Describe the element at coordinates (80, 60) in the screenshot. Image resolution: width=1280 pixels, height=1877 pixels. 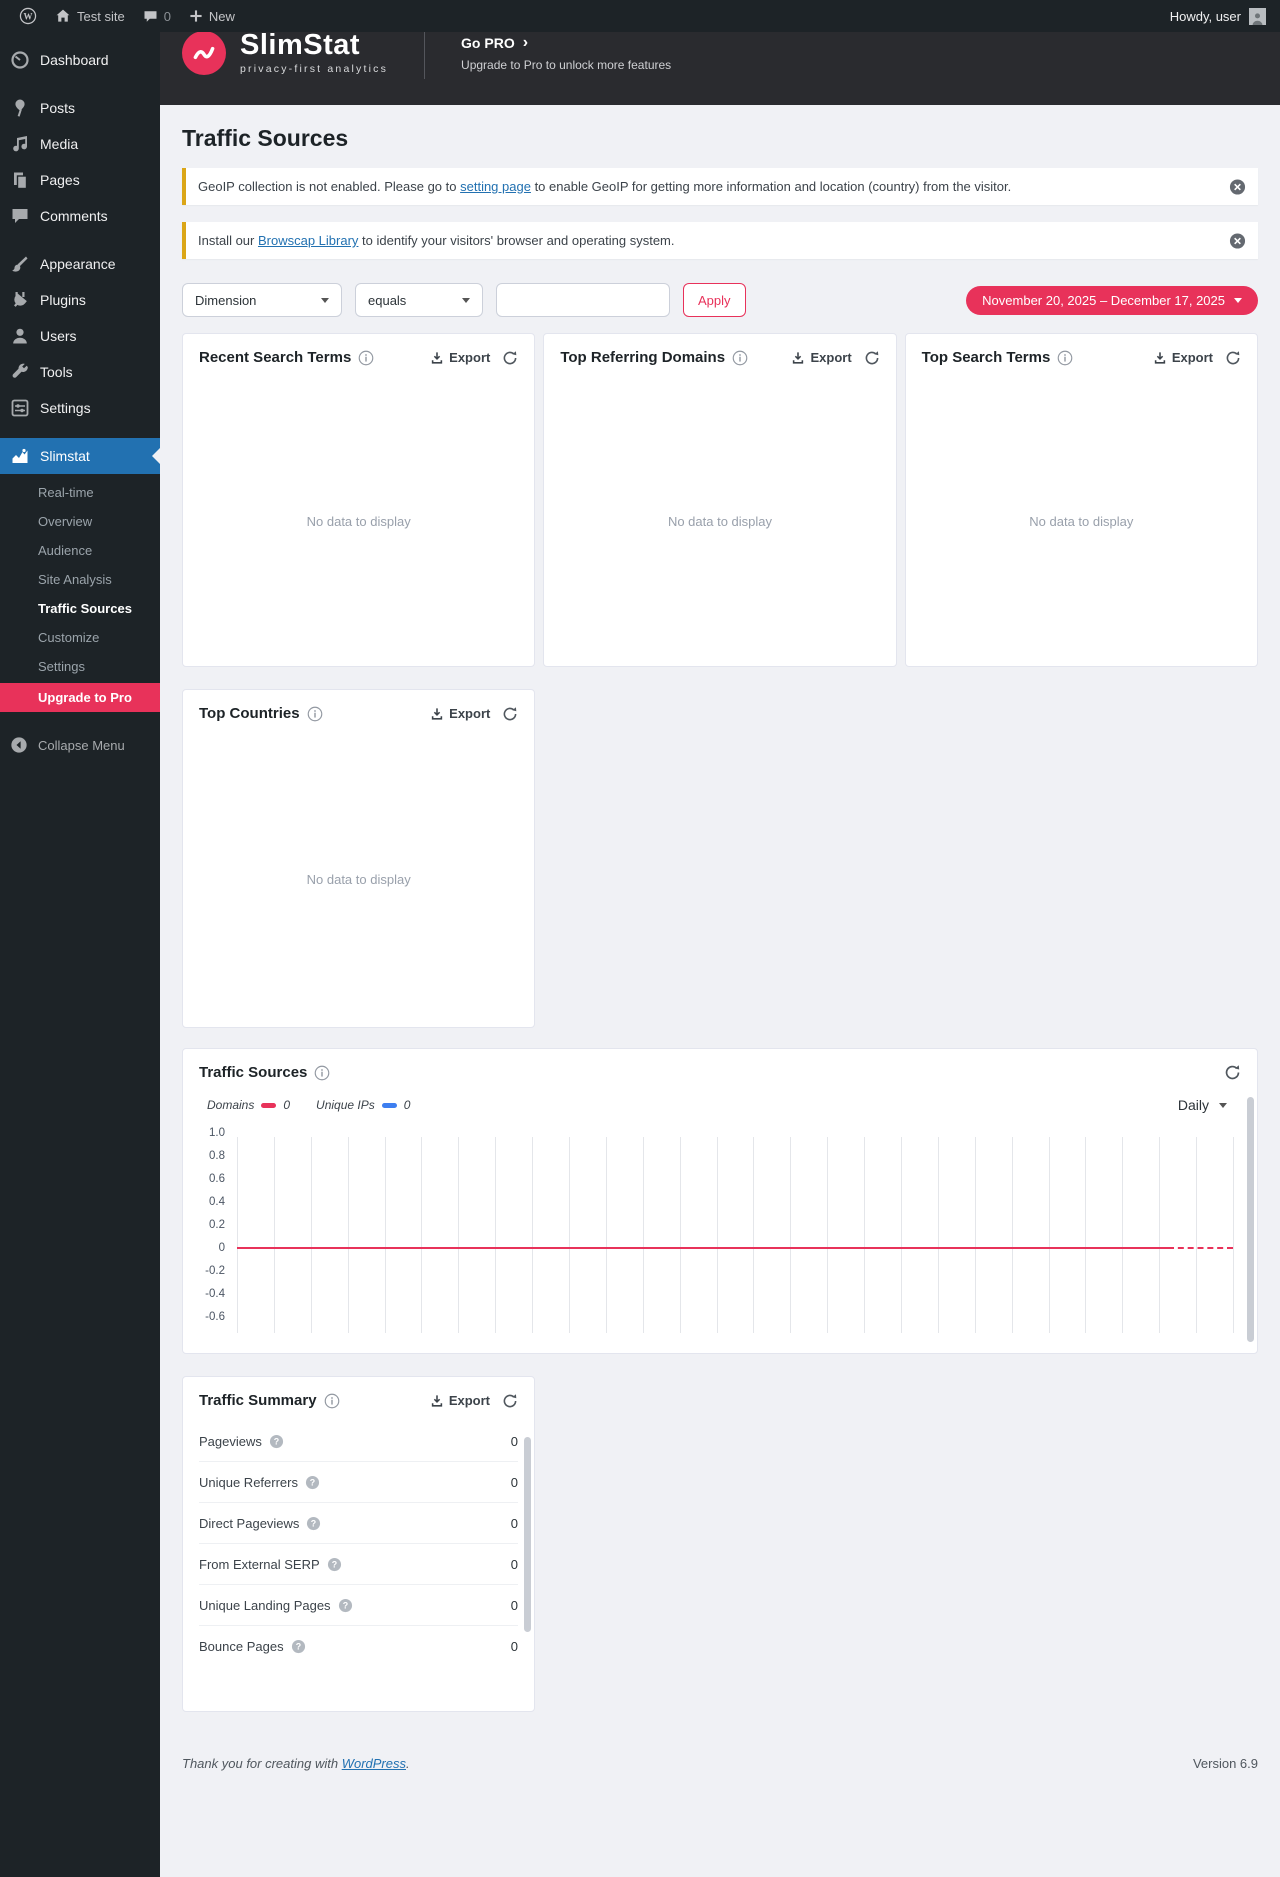
I see `sidebar-item-dashboard: Dashboard` at that location.